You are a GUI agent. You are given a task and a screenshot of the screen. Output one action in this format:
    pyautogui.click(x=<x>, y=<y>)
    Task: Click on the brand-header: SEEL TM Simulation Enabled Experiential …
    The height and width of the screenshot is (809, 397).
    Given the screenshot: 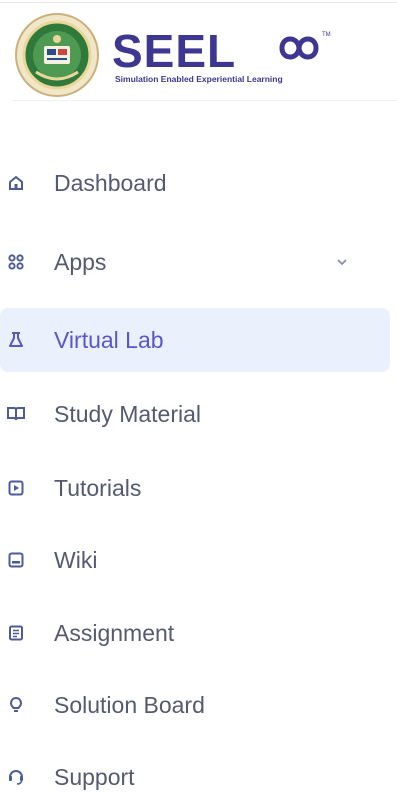 What is the action you would take?
    pyautogui.click(x=204, y=55)
    